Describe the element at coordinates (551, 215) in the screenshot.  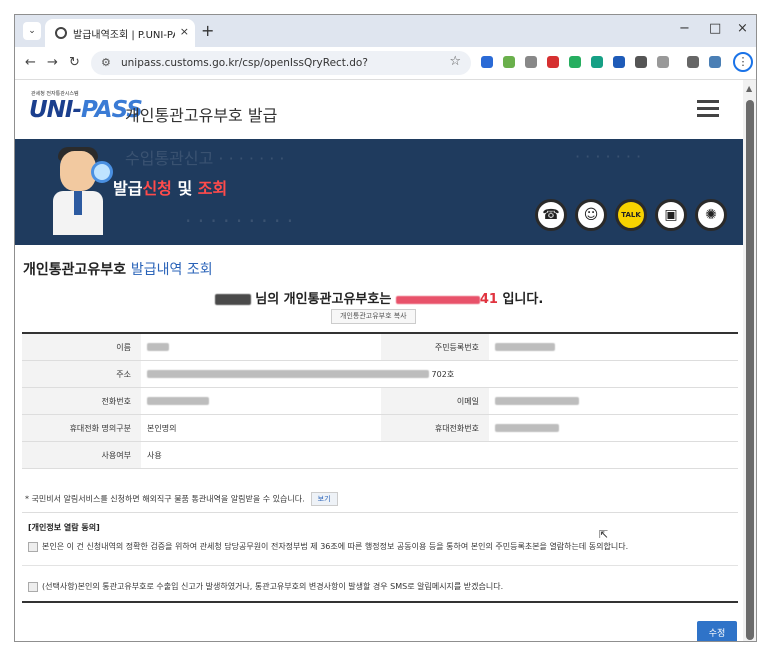
I see `phone-icon: ☎` at that location.